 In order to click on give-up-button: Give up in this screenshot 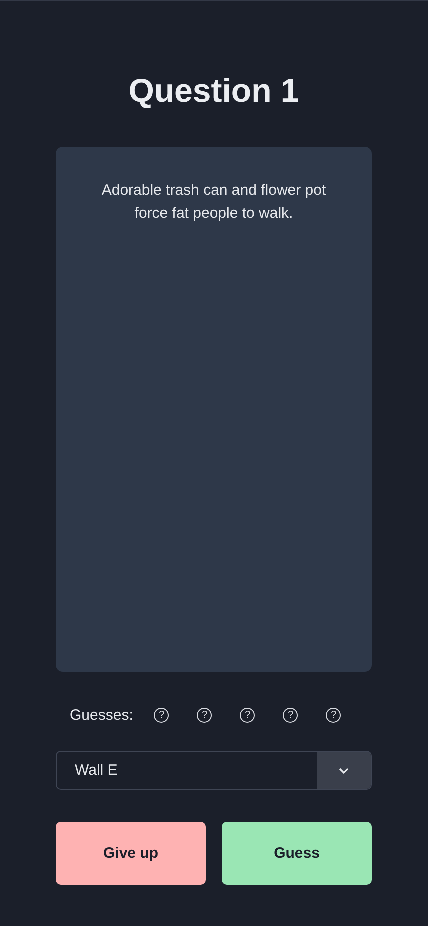, I will do `click(131, 853)`.